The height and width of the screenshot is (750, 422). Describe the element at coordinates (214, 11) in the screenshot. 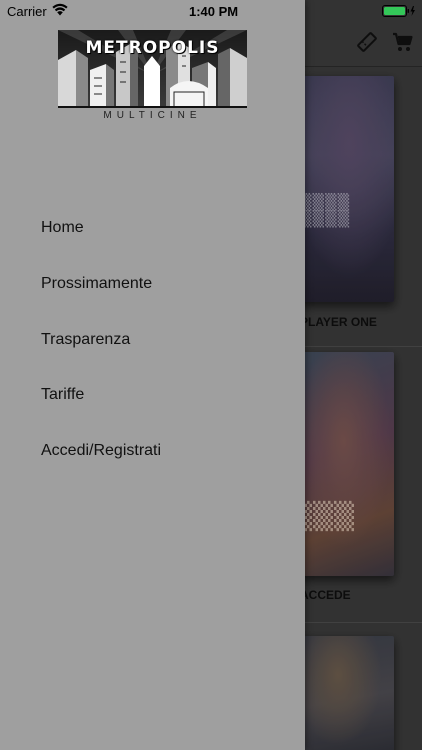

I see `clock: 1:40 PM` at that location.